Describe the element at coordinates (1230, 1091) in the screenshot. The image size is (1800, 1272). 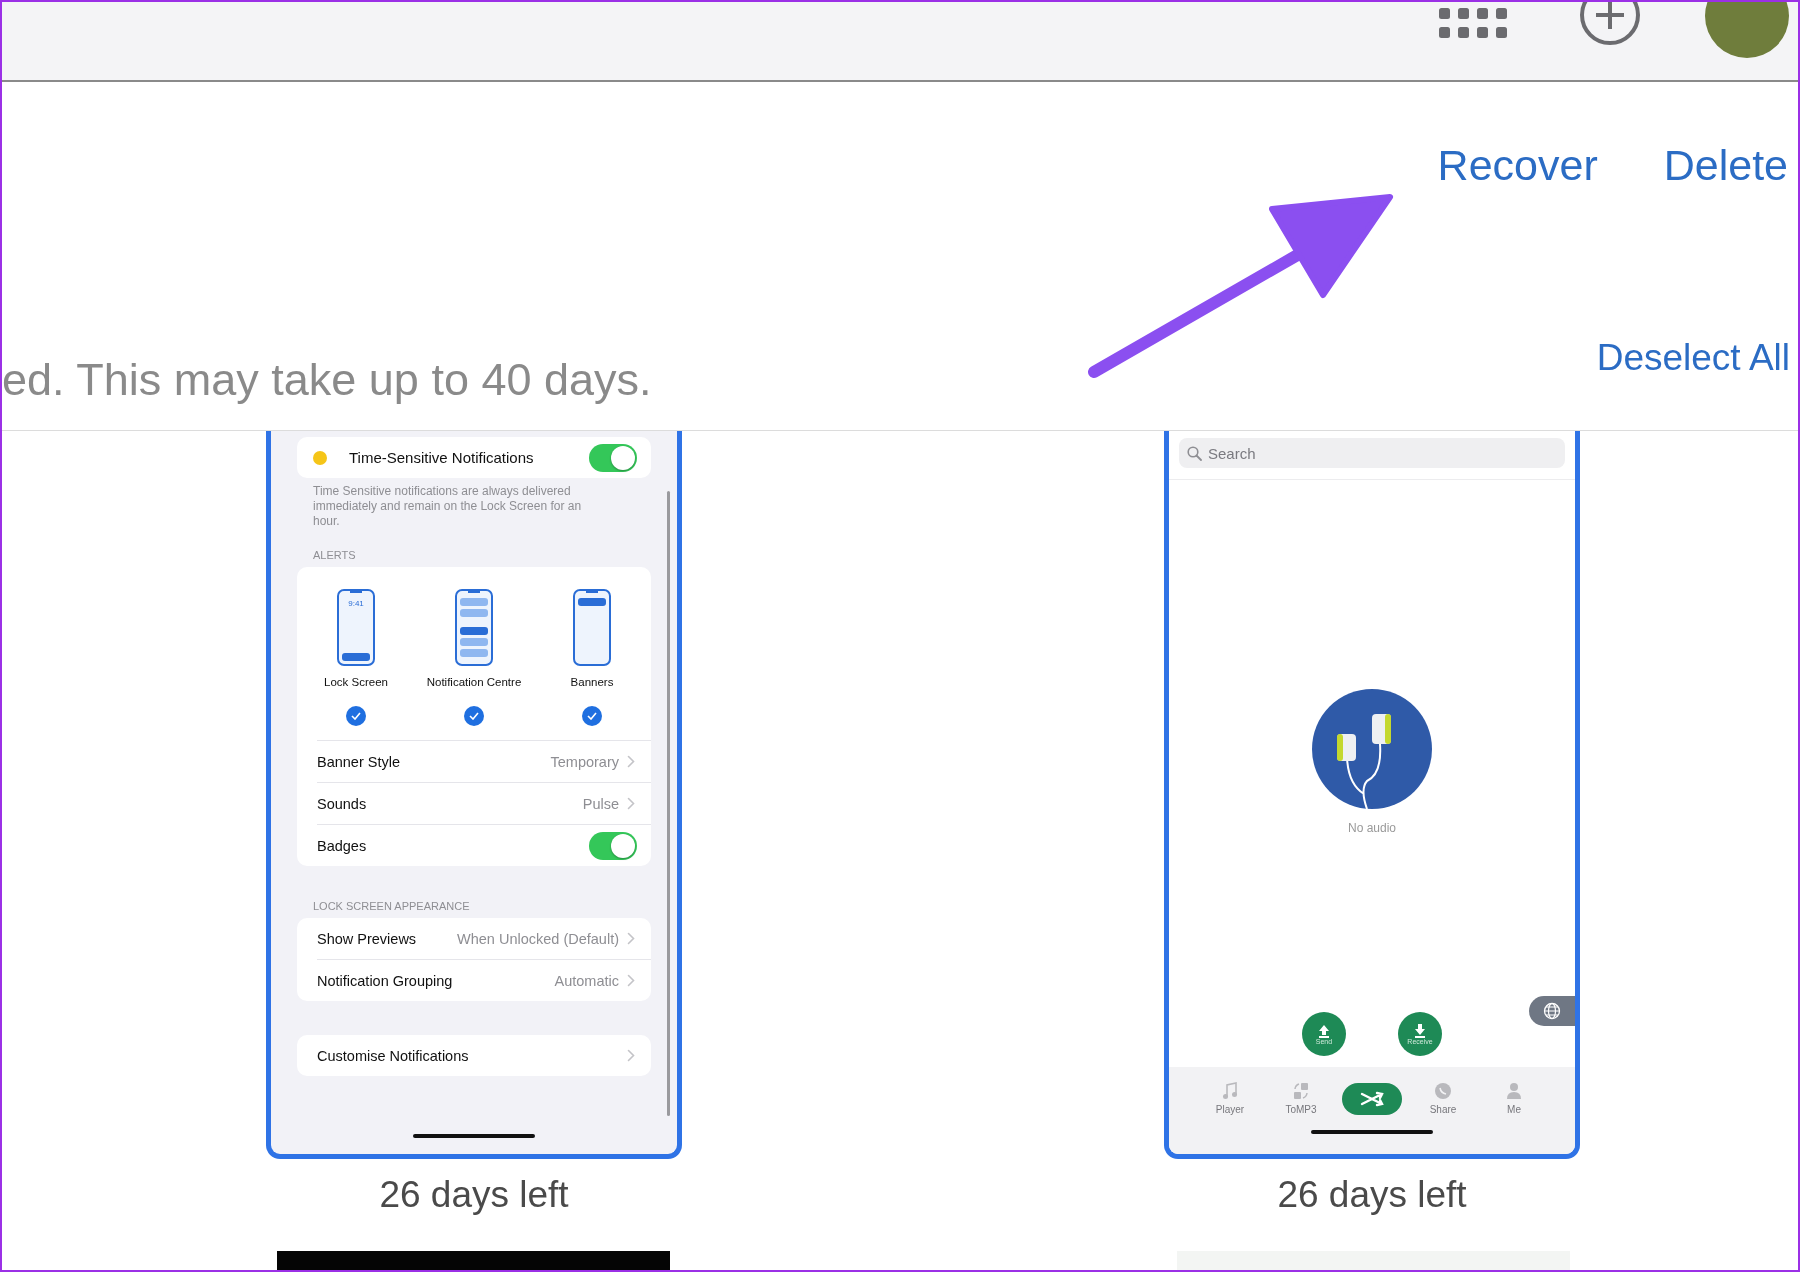
I see `music-note-icon` at that location.